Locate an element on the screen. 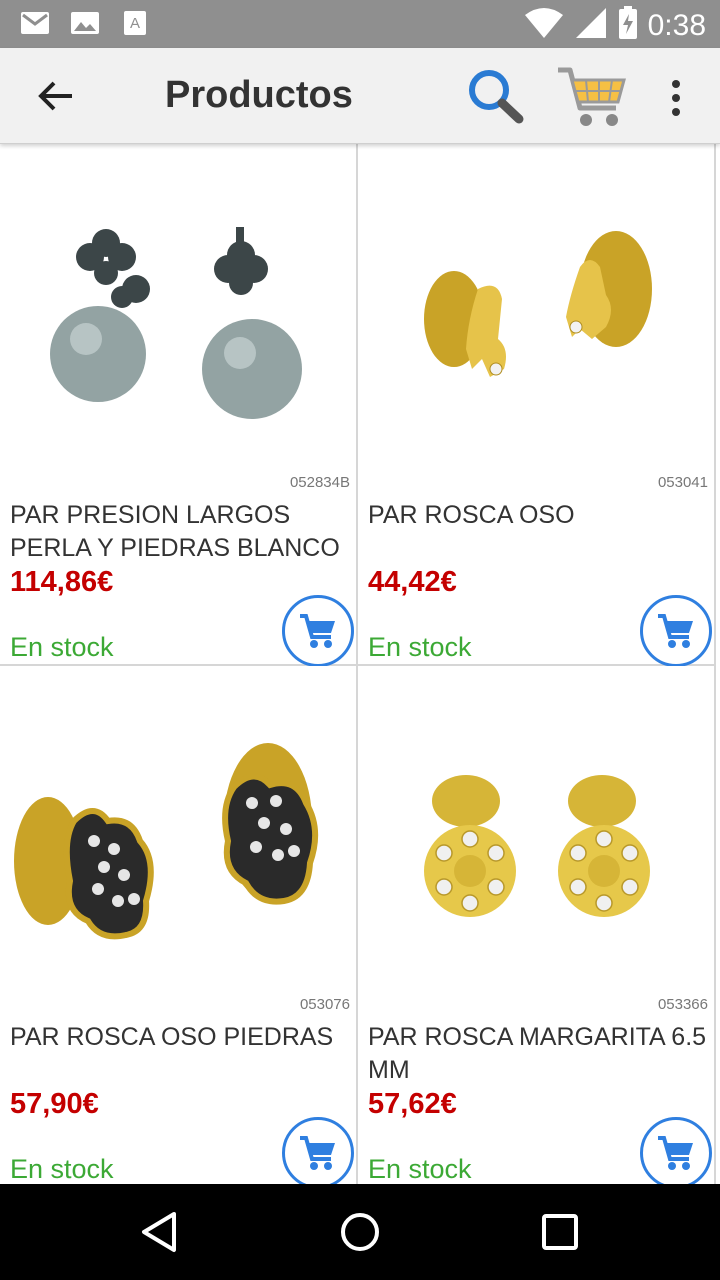 This screenshot has width=720, height=1280. product-name: PAR ROSCA OSO is located at coordinates (543, 533).